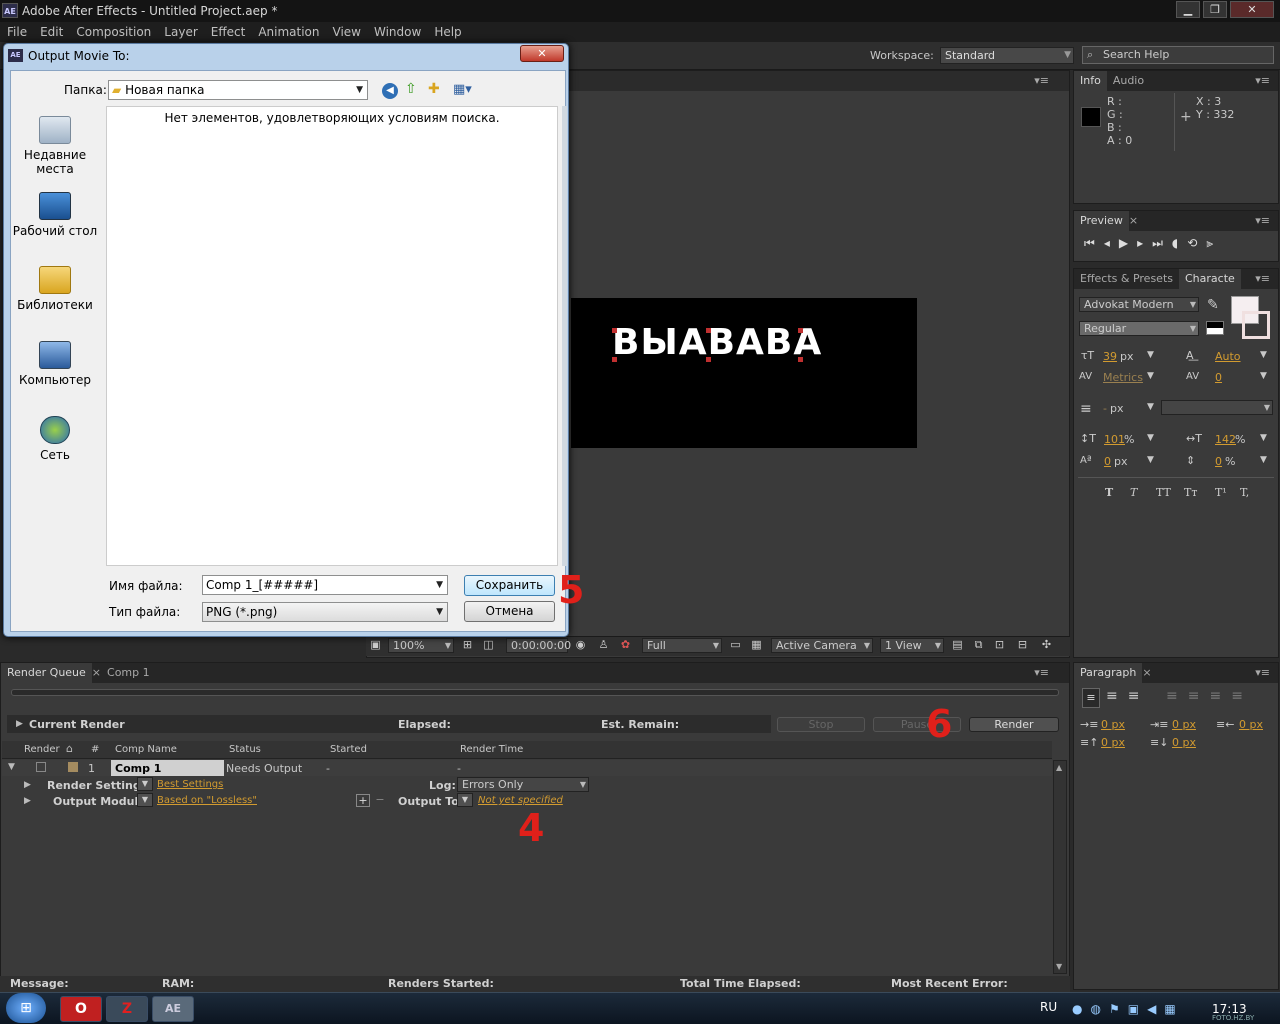  Describe the element at coordinates (145, 784) in the screenshot. I see `render-settings-dropdown: ▼` at that location.